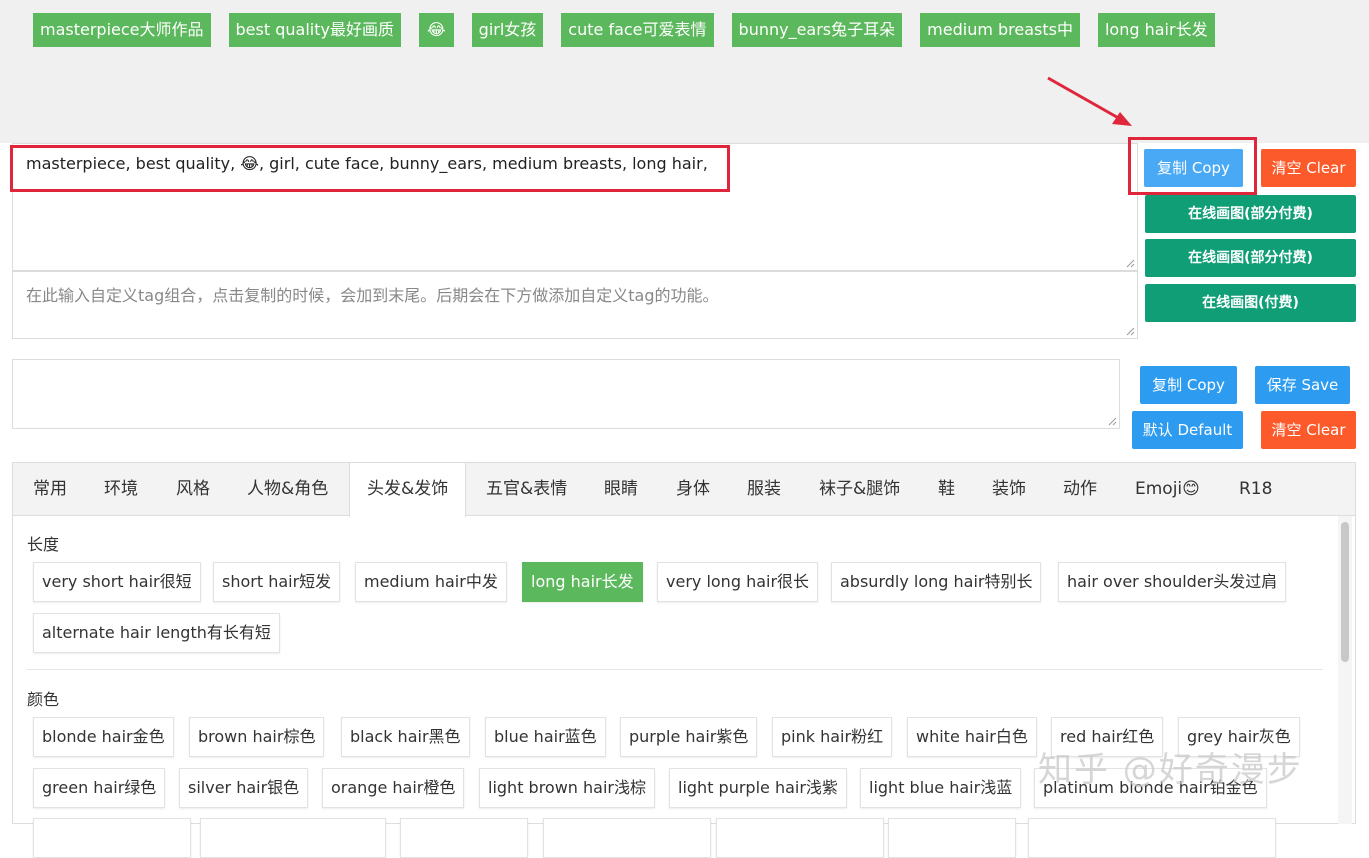  What do you see at coordinates (103, 737) in the screenshot?
I see `hair-color-option: blonde hair金色` at bounding box center [103, 737].